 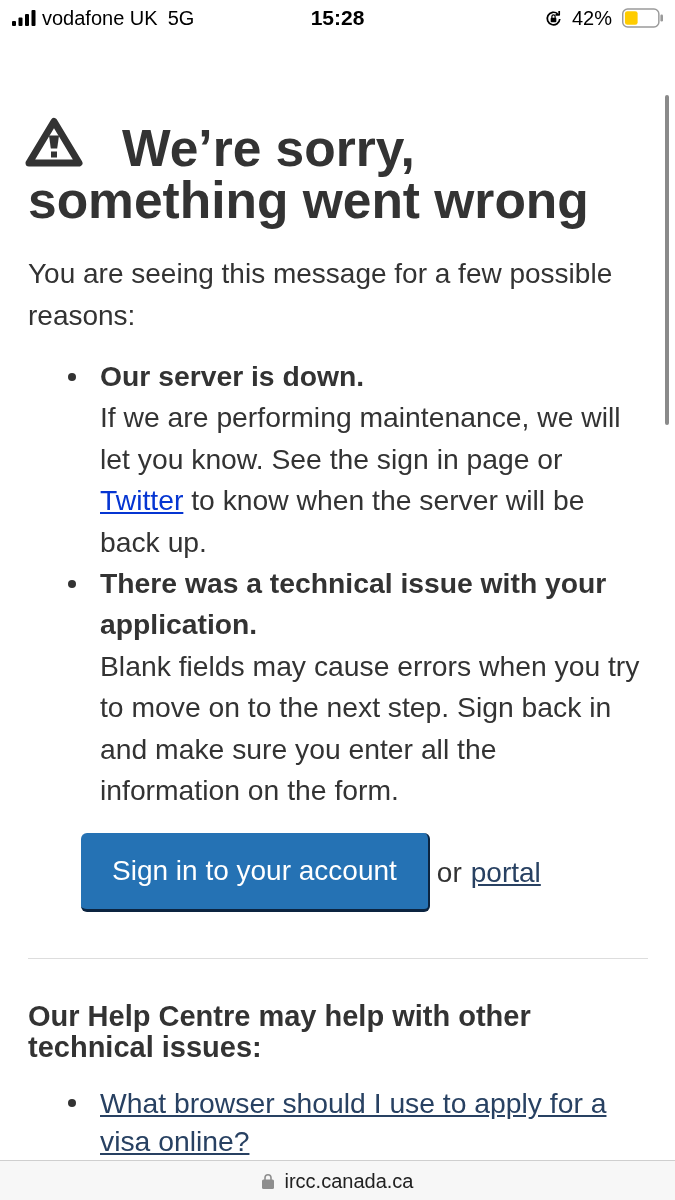 I want to click on twitter-link: Twitter, so click(x=142, y=500).